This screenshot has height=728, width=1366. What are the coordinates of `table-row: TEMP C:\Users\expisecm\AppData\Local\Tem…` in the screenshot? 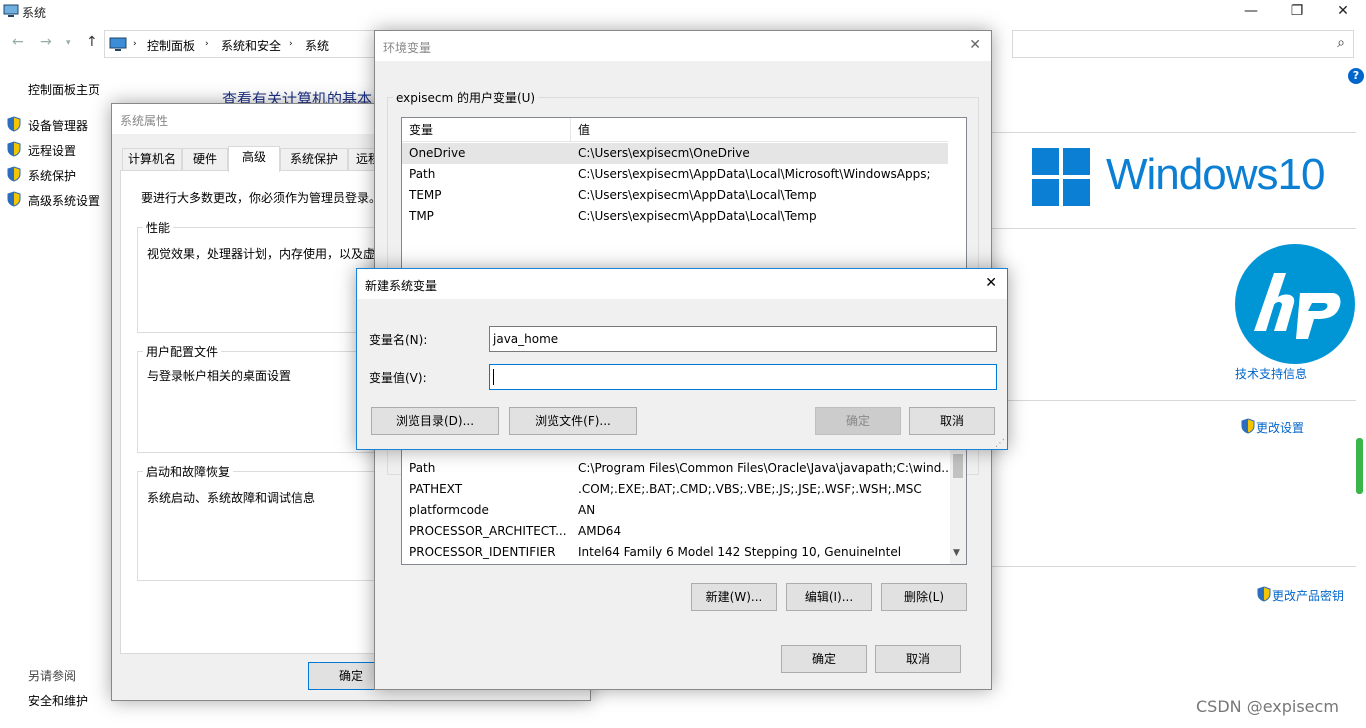 It's located at (675, 195).